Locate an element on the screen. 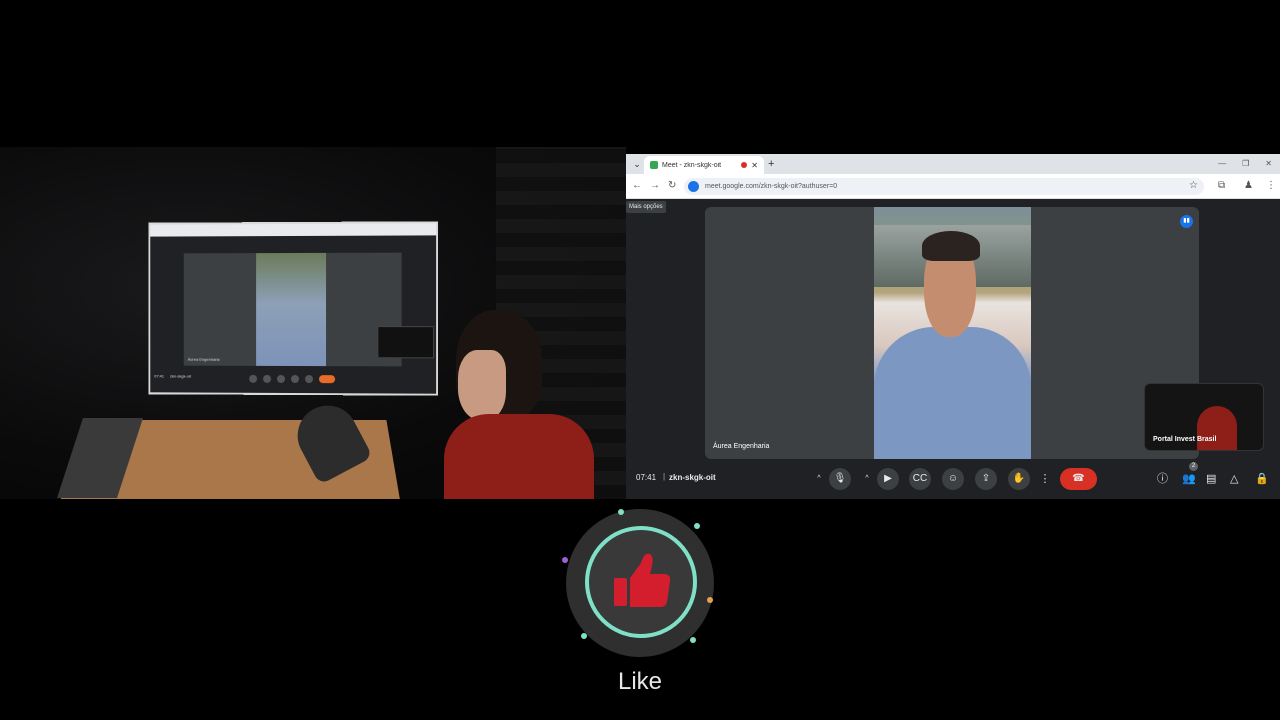  participant-video is located at coordinates (952, 333).